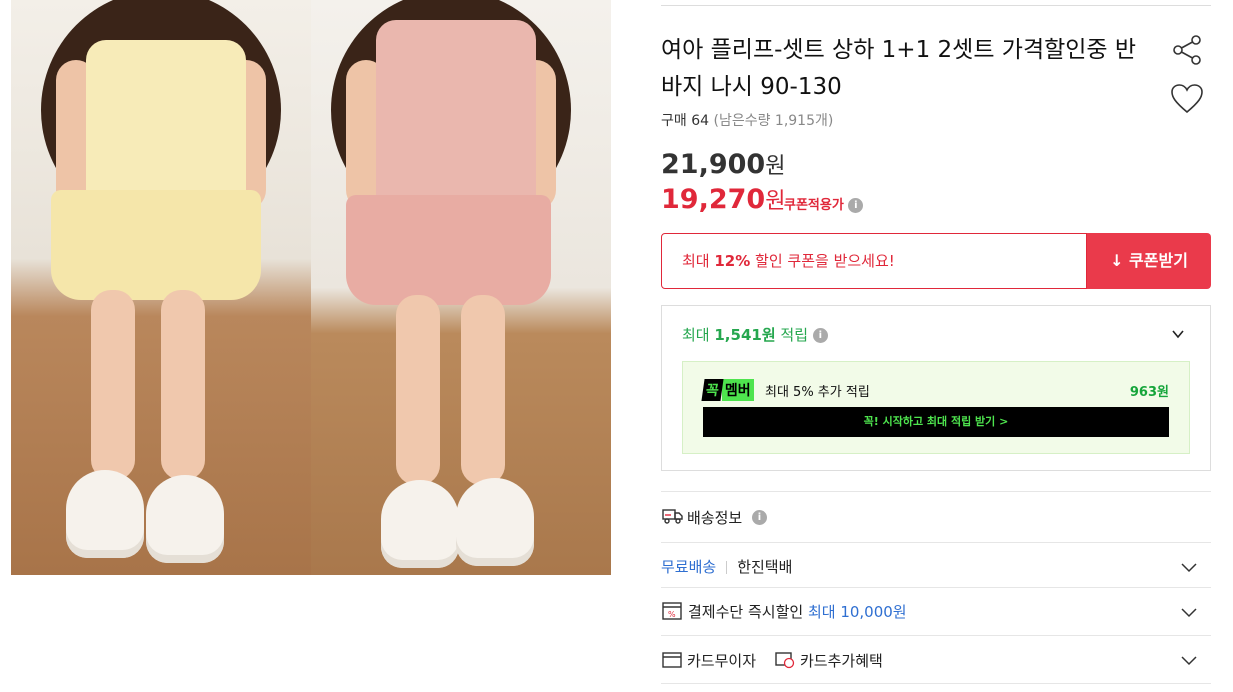 The height and width of the screenshot is (692, 1233). I want to click on coupon-banner: 최대 12% 할인 쿠폰을 받으세요!, so click(874, 261).